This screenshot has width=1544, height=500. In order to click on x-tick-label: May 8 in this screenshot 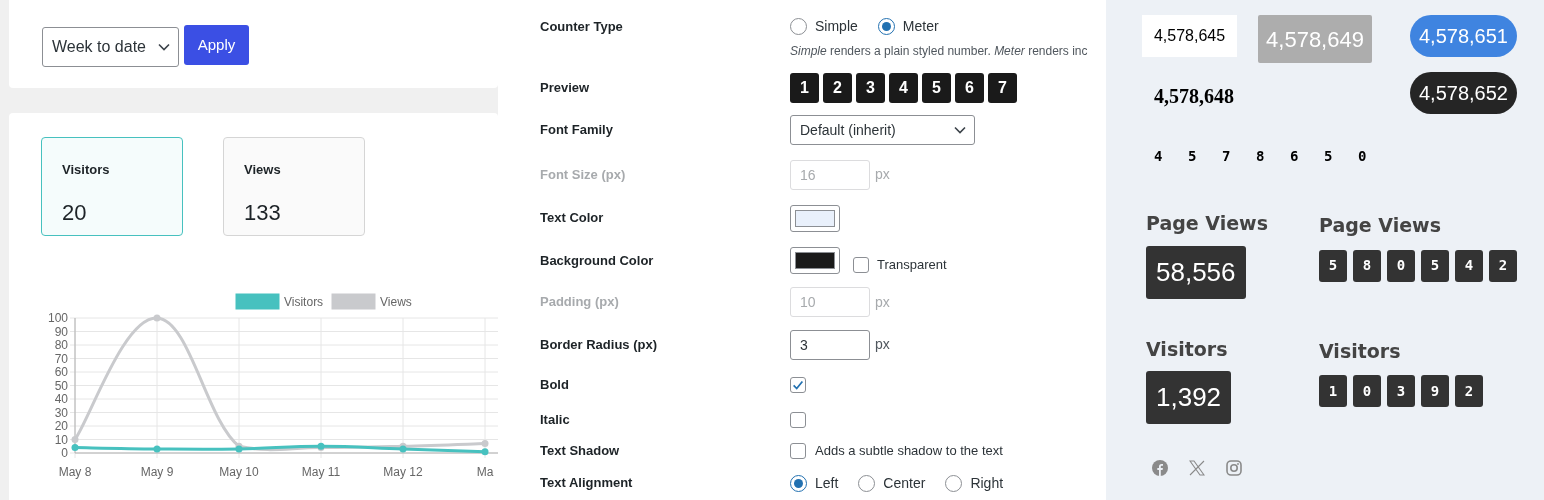, I will do `click(75, 472)`.